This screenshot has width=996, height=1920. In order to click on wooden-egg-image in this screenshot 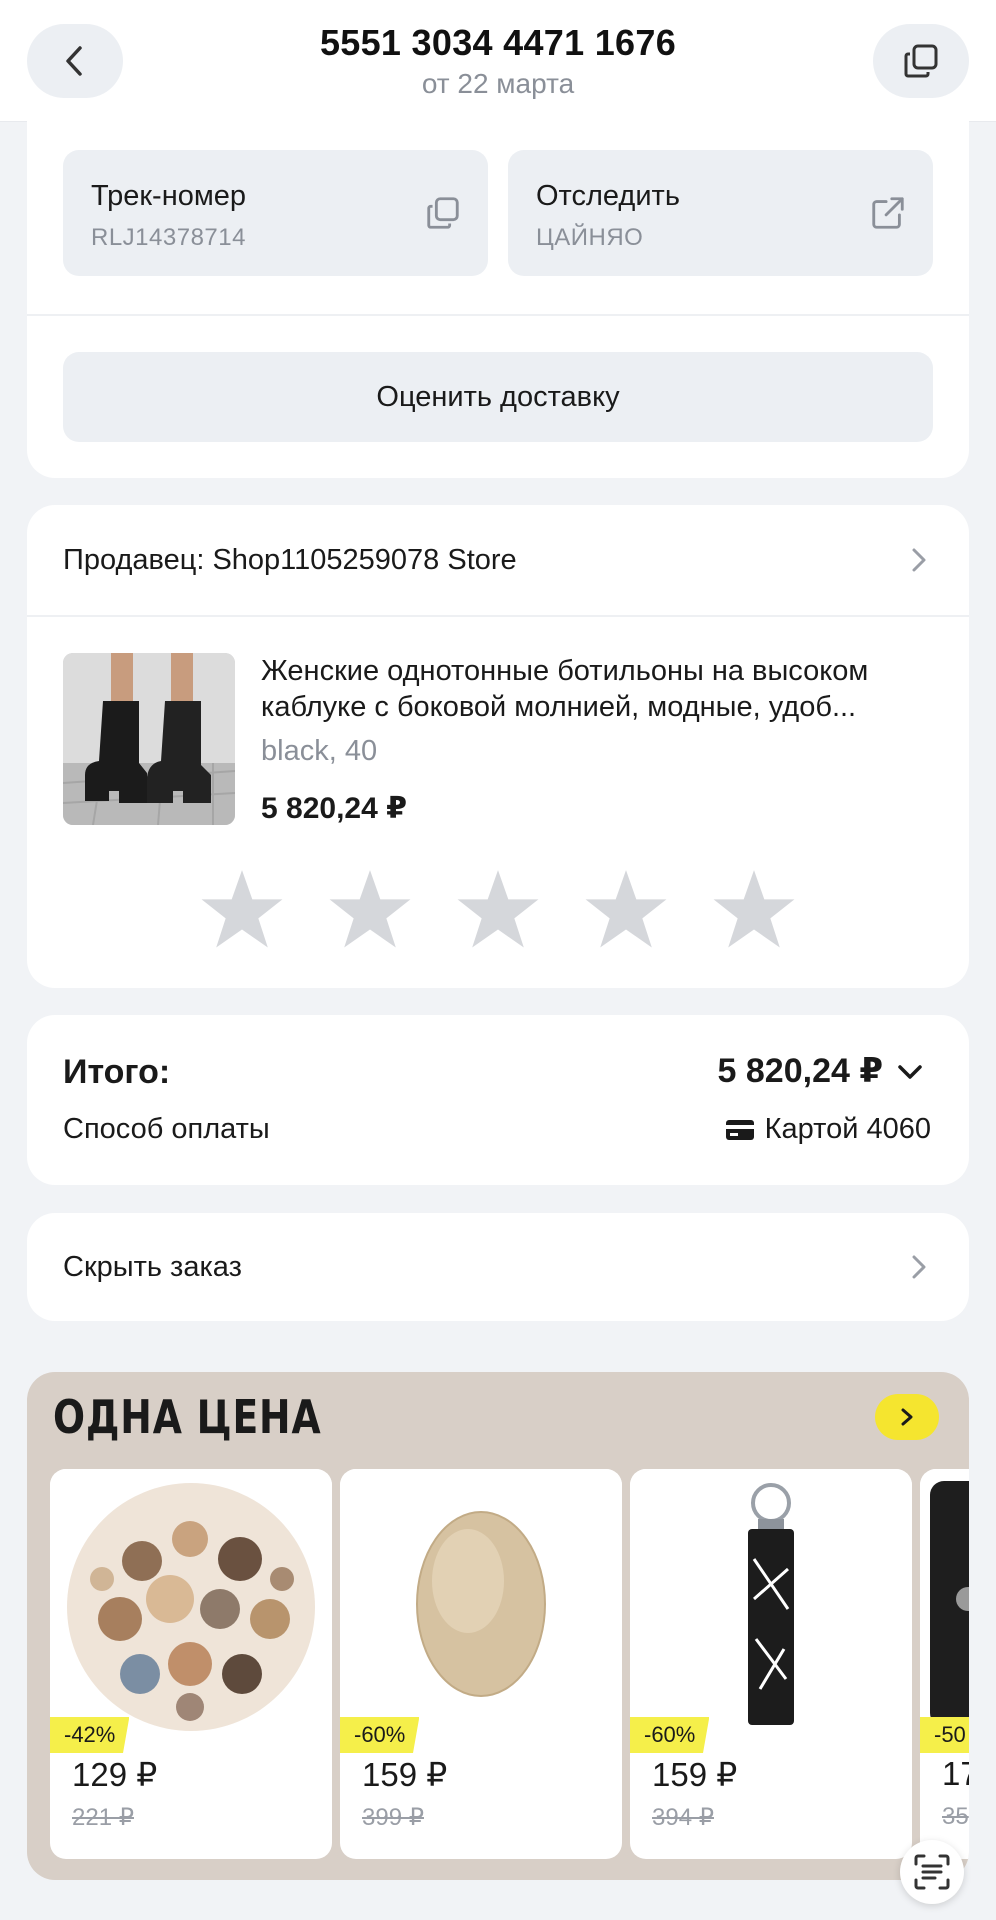, I will do `click(481, 1604)`.